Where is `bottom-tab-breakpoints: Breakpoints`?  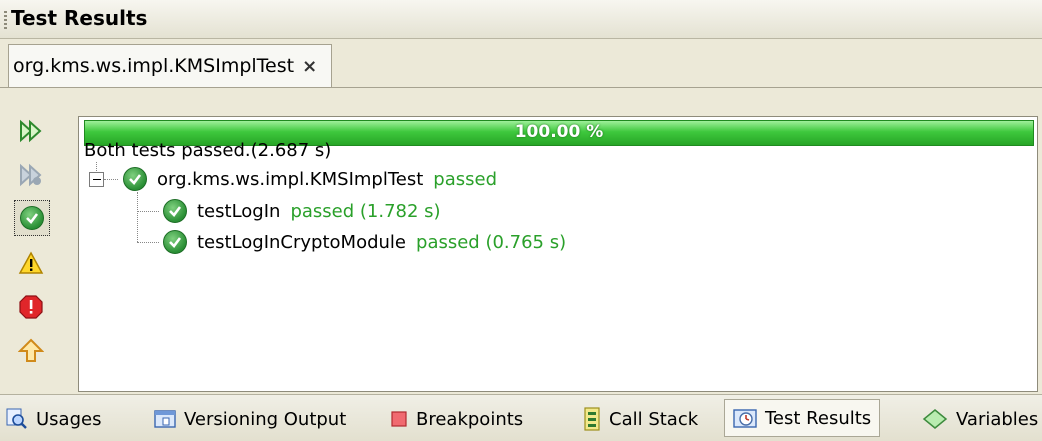
bottom-tab-breakpoints: Breakpoints is located at coordinates (456, 419).